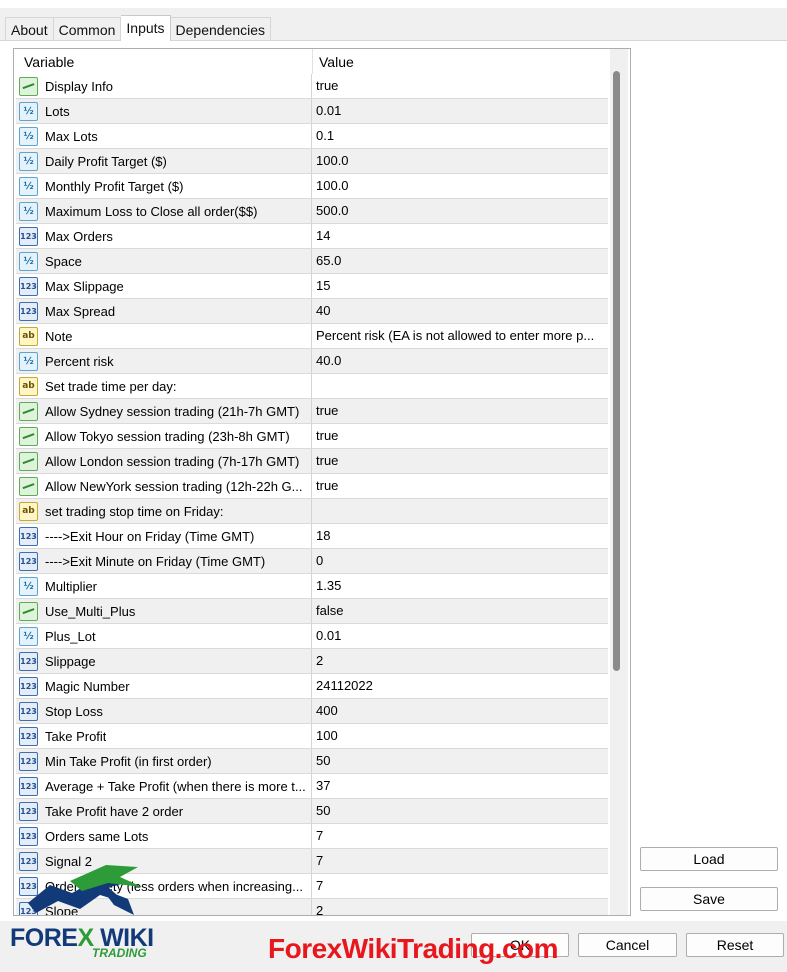 Image resolution: width=787 pixels, height=972 pixels. What do you see at coordinates (106, 161) in the screenshot?
I see `variable-name: Daily Profit Target ($)` at bounding box center [106, 161].